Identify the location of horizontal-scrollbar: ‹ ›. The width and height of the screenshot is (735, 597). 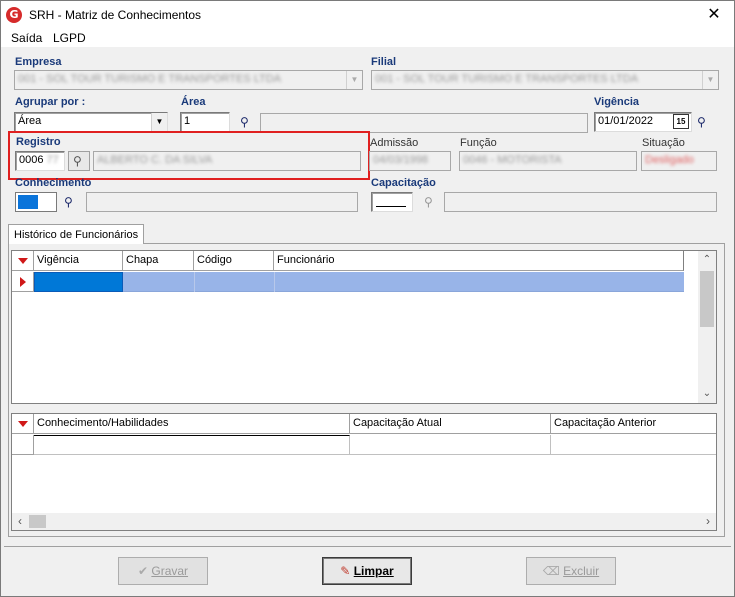
(364, 521).